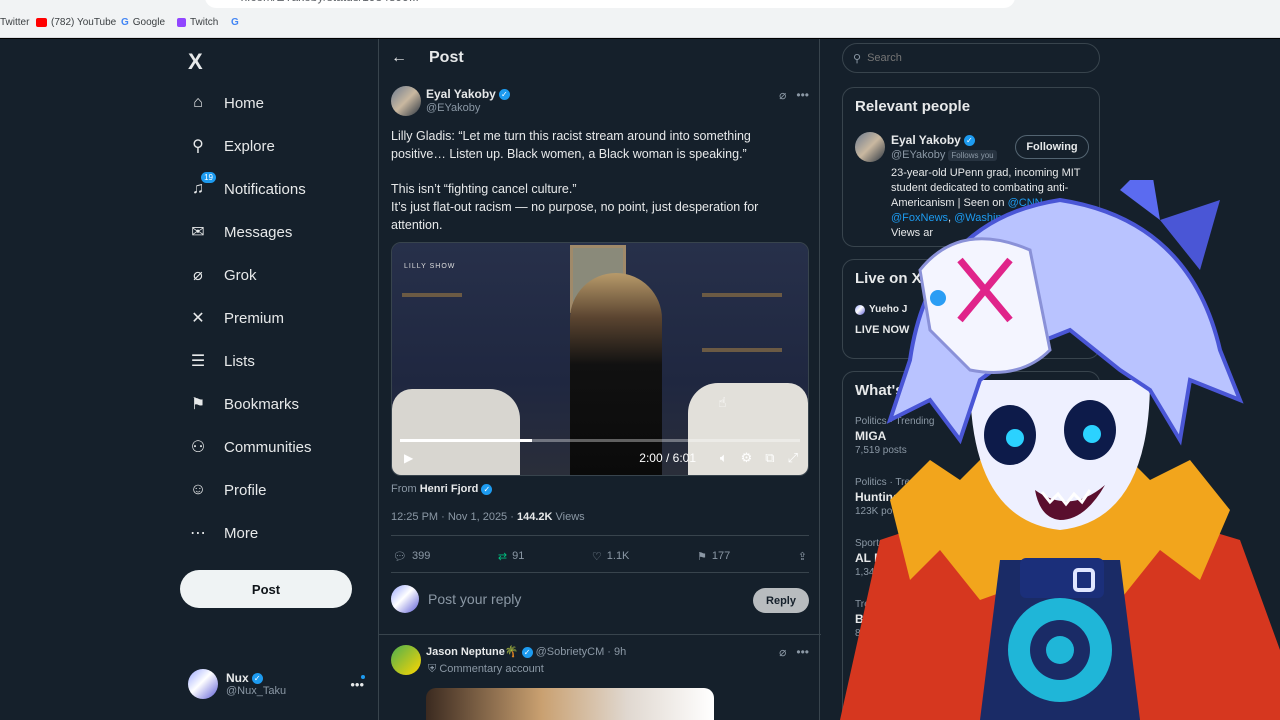  What do you see at coordinates (223, 533) in the screenshot?
I see `nav-more: ⋯ More` at bounding box center [223, 533].